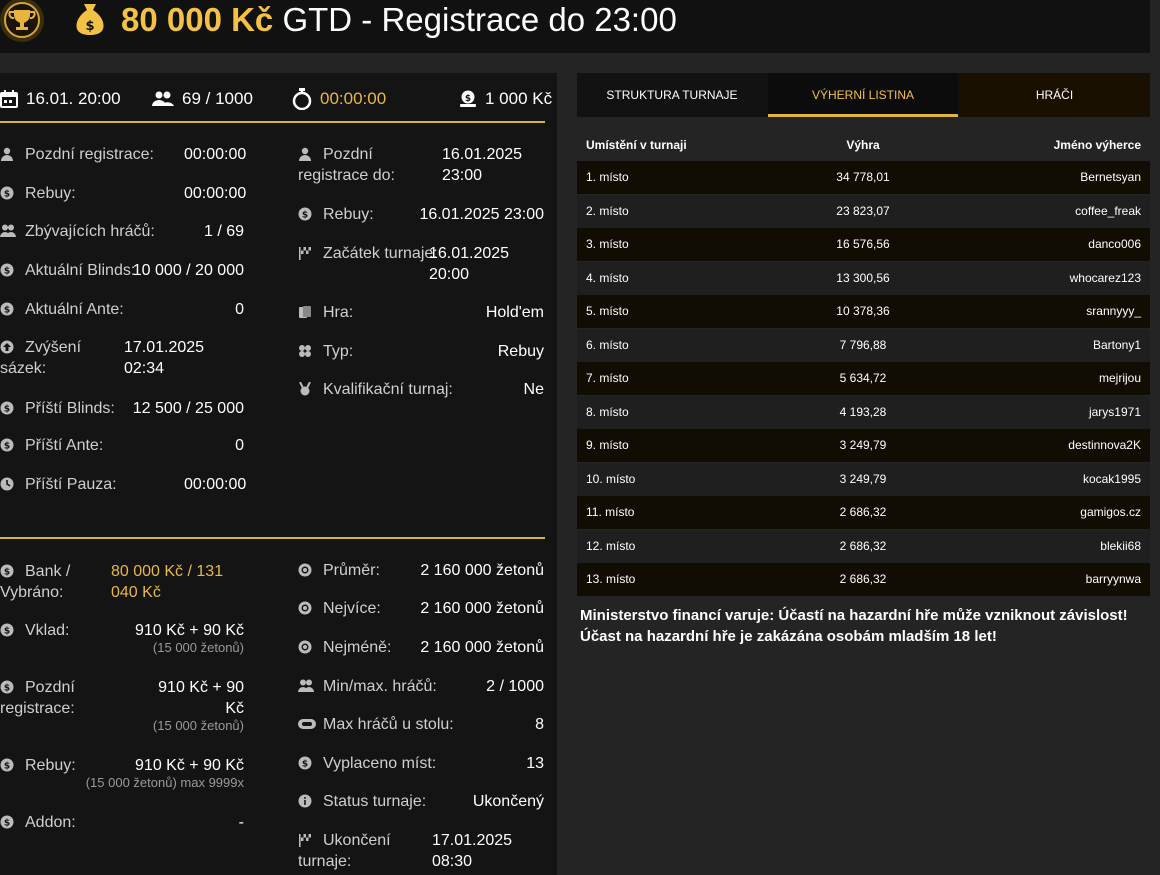 This screenshot has height=875, width=1160. What do you see at coordinates (164, 782) in the screenshot?
I see `stat-subvalue: (15 000 žetonů) max 9999x` at bounding box center [164, 782].